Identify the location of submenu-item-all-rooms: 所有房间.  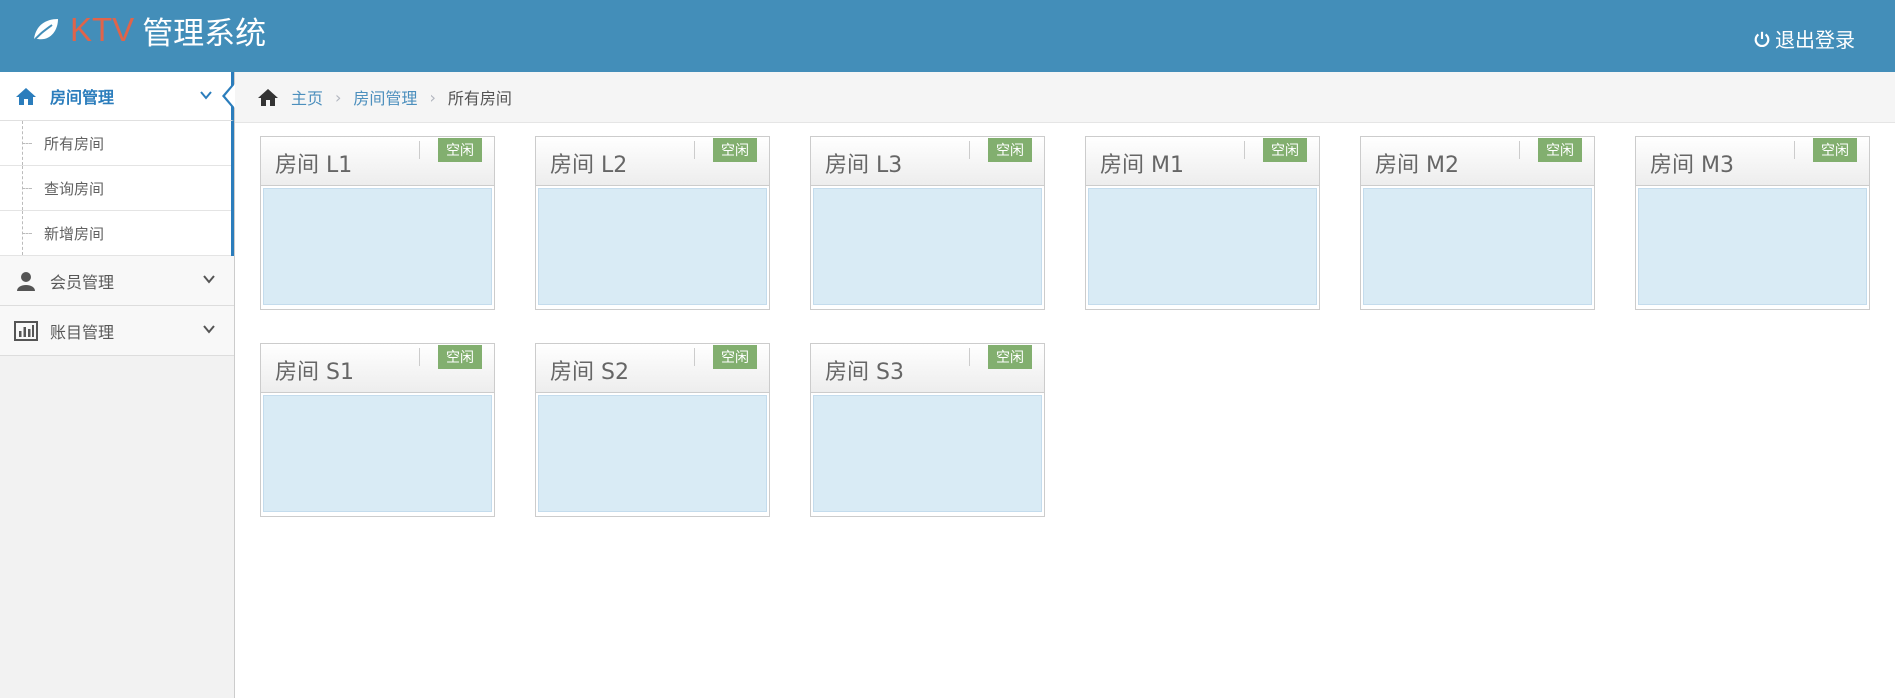
(115, 143).